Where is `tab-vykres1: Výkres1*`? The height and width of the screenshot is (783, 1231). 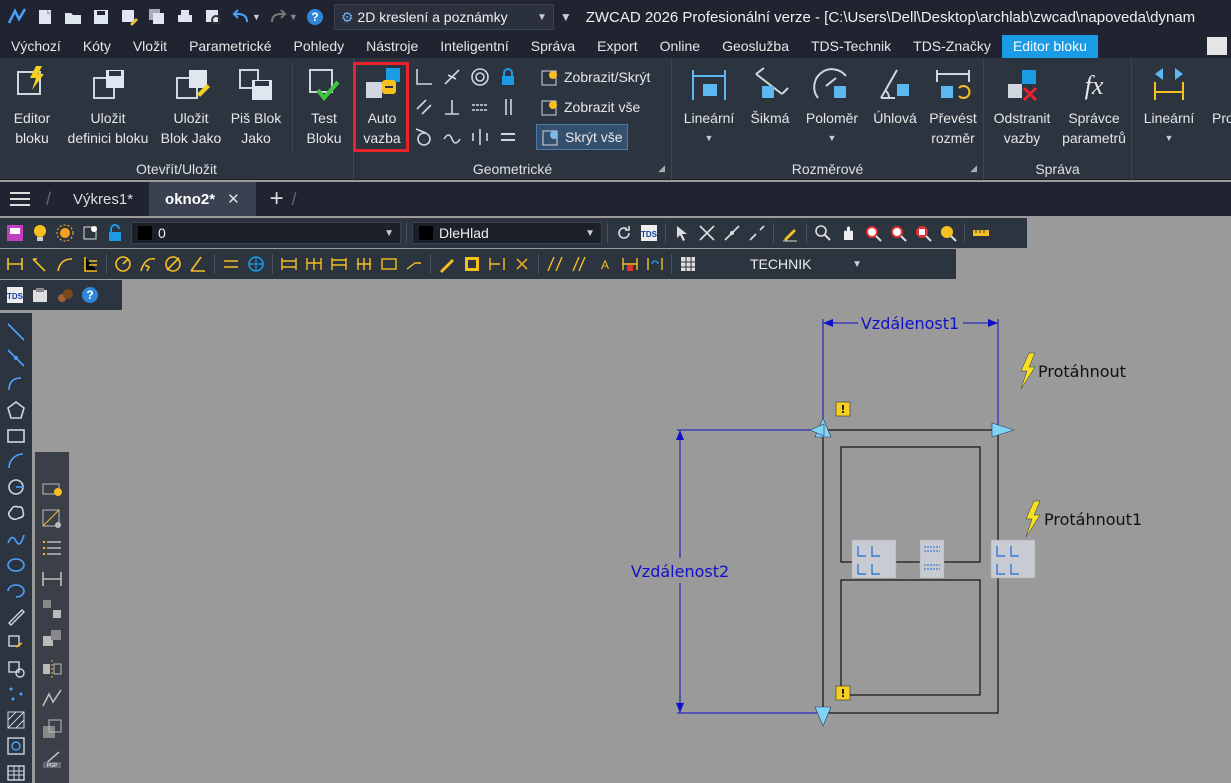
tab-vykres1: Výkres1* is located at coordinates (103, 199).